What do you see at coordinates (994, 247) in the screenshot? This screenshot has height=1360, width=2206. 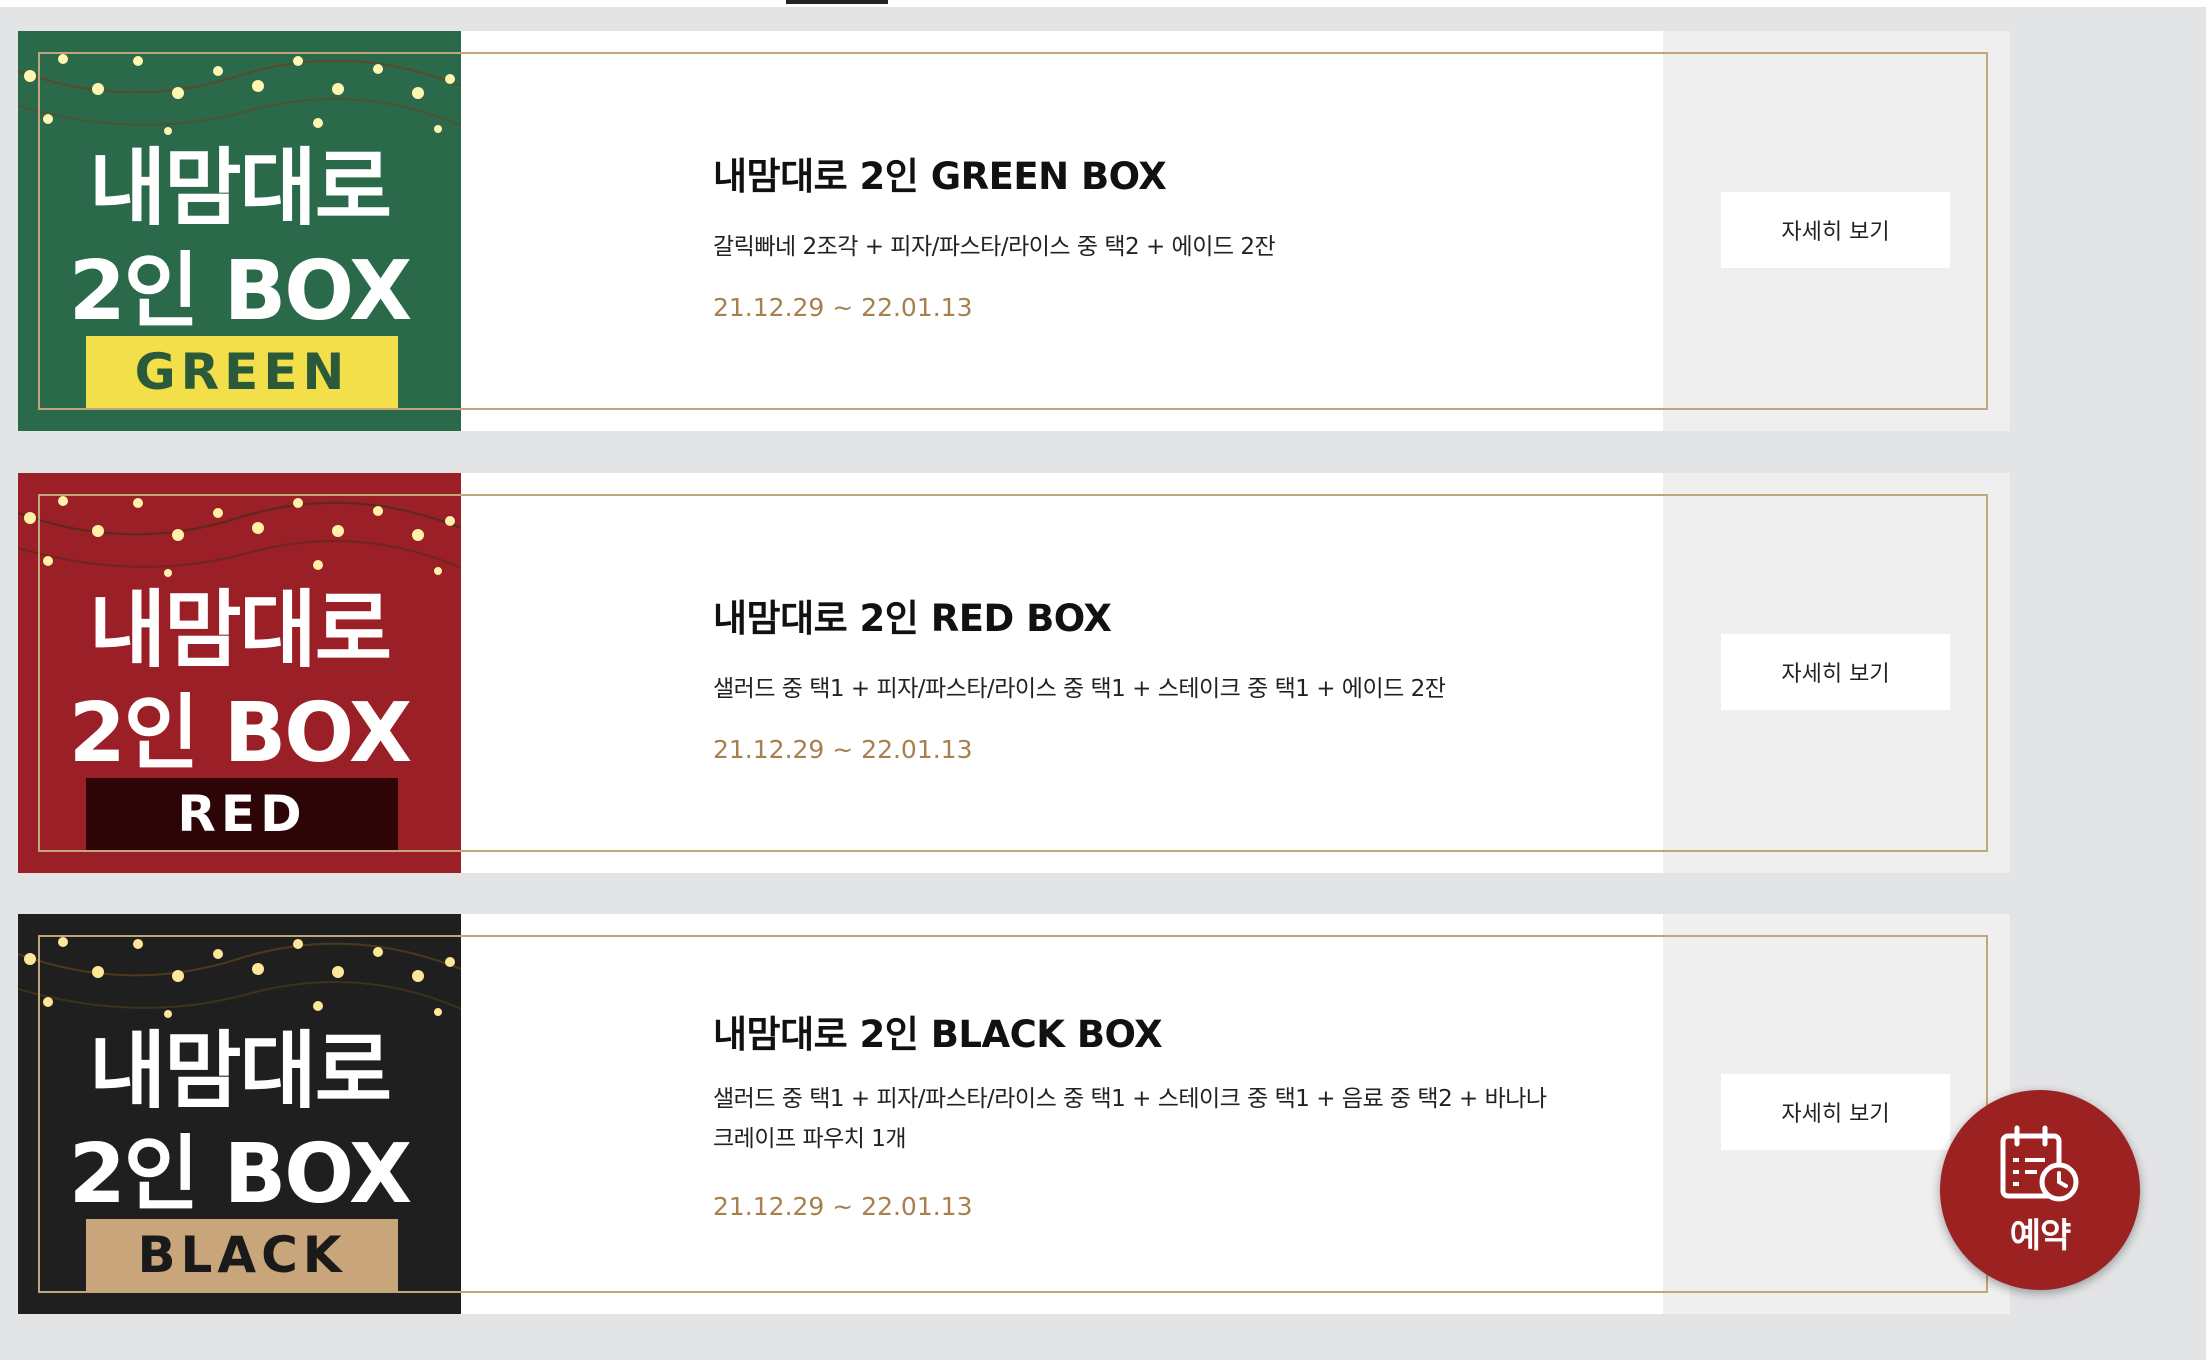 I see `product-description: 갈릭빠네 2조각 + 피자/파스타/라이스 중 택2 + 에이드 2잔` at bounding box center [994, 247].